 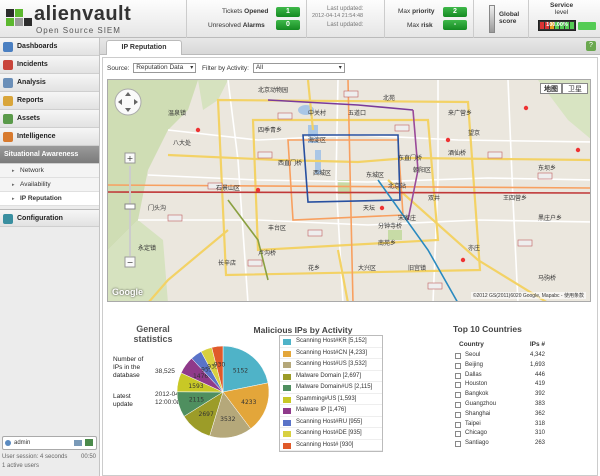 I want to click on top10-row: Taipei 318, so click(x=500, y=425).